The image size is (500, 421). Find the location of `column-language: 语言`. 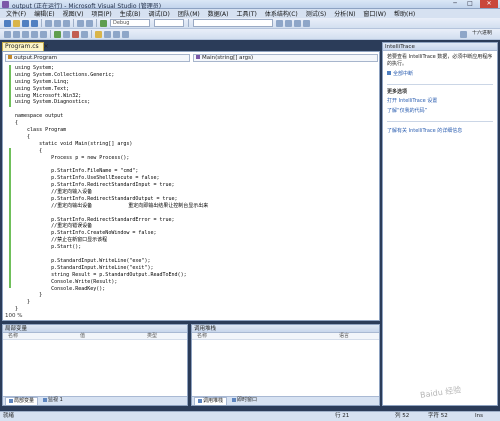

column-language: 语言 is located at coordinates (344, 336).